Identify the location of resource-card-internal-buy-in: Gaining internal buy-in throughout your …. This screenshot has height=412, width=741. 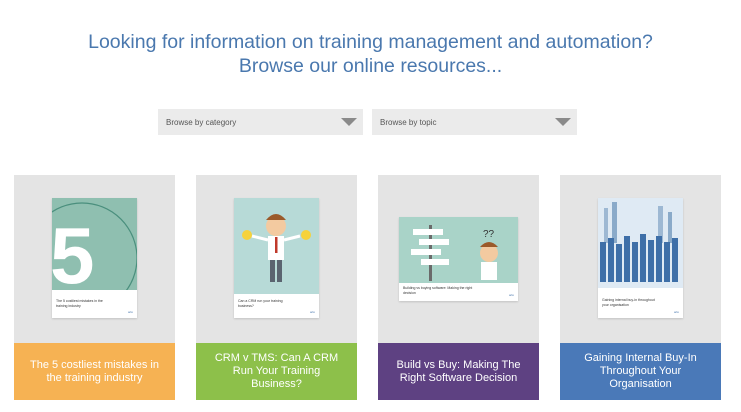
(640, 287).